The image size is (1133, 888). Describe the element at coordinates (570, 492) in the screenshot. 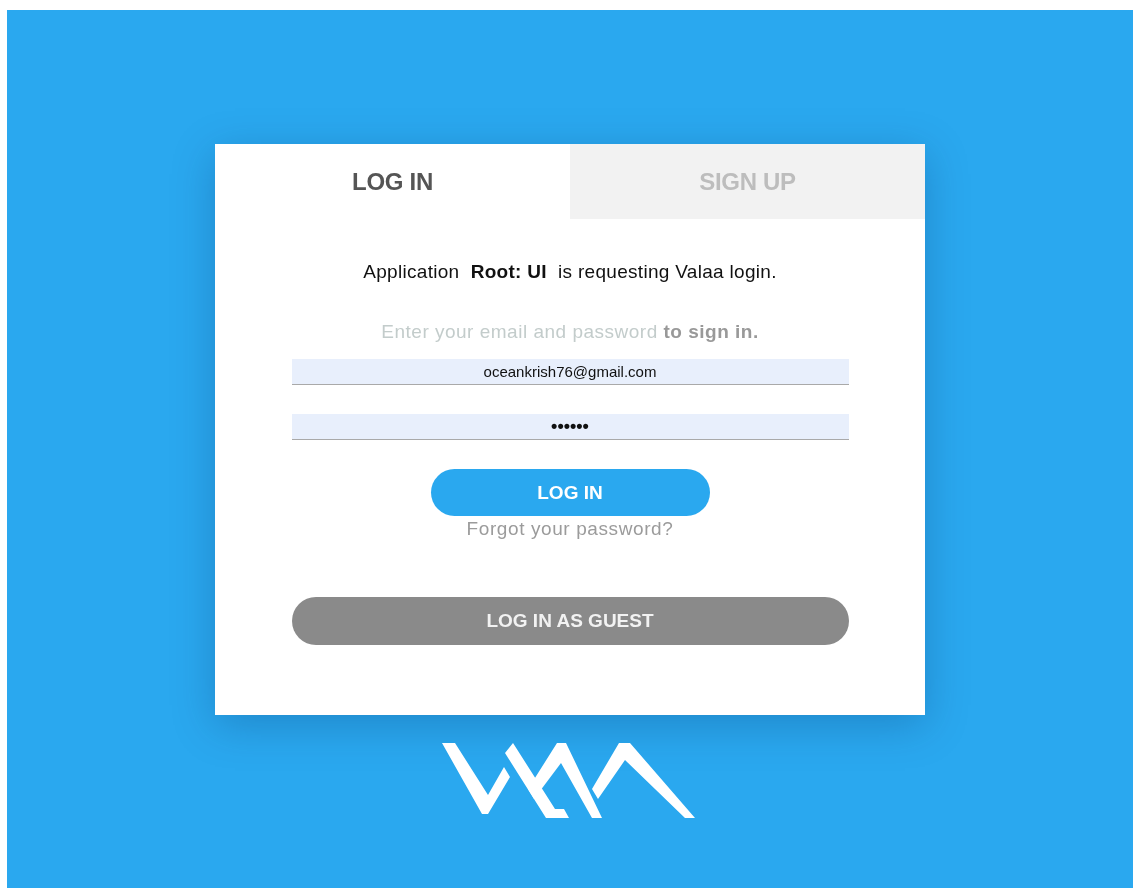

I see `login-button: LOG IN` at that location.